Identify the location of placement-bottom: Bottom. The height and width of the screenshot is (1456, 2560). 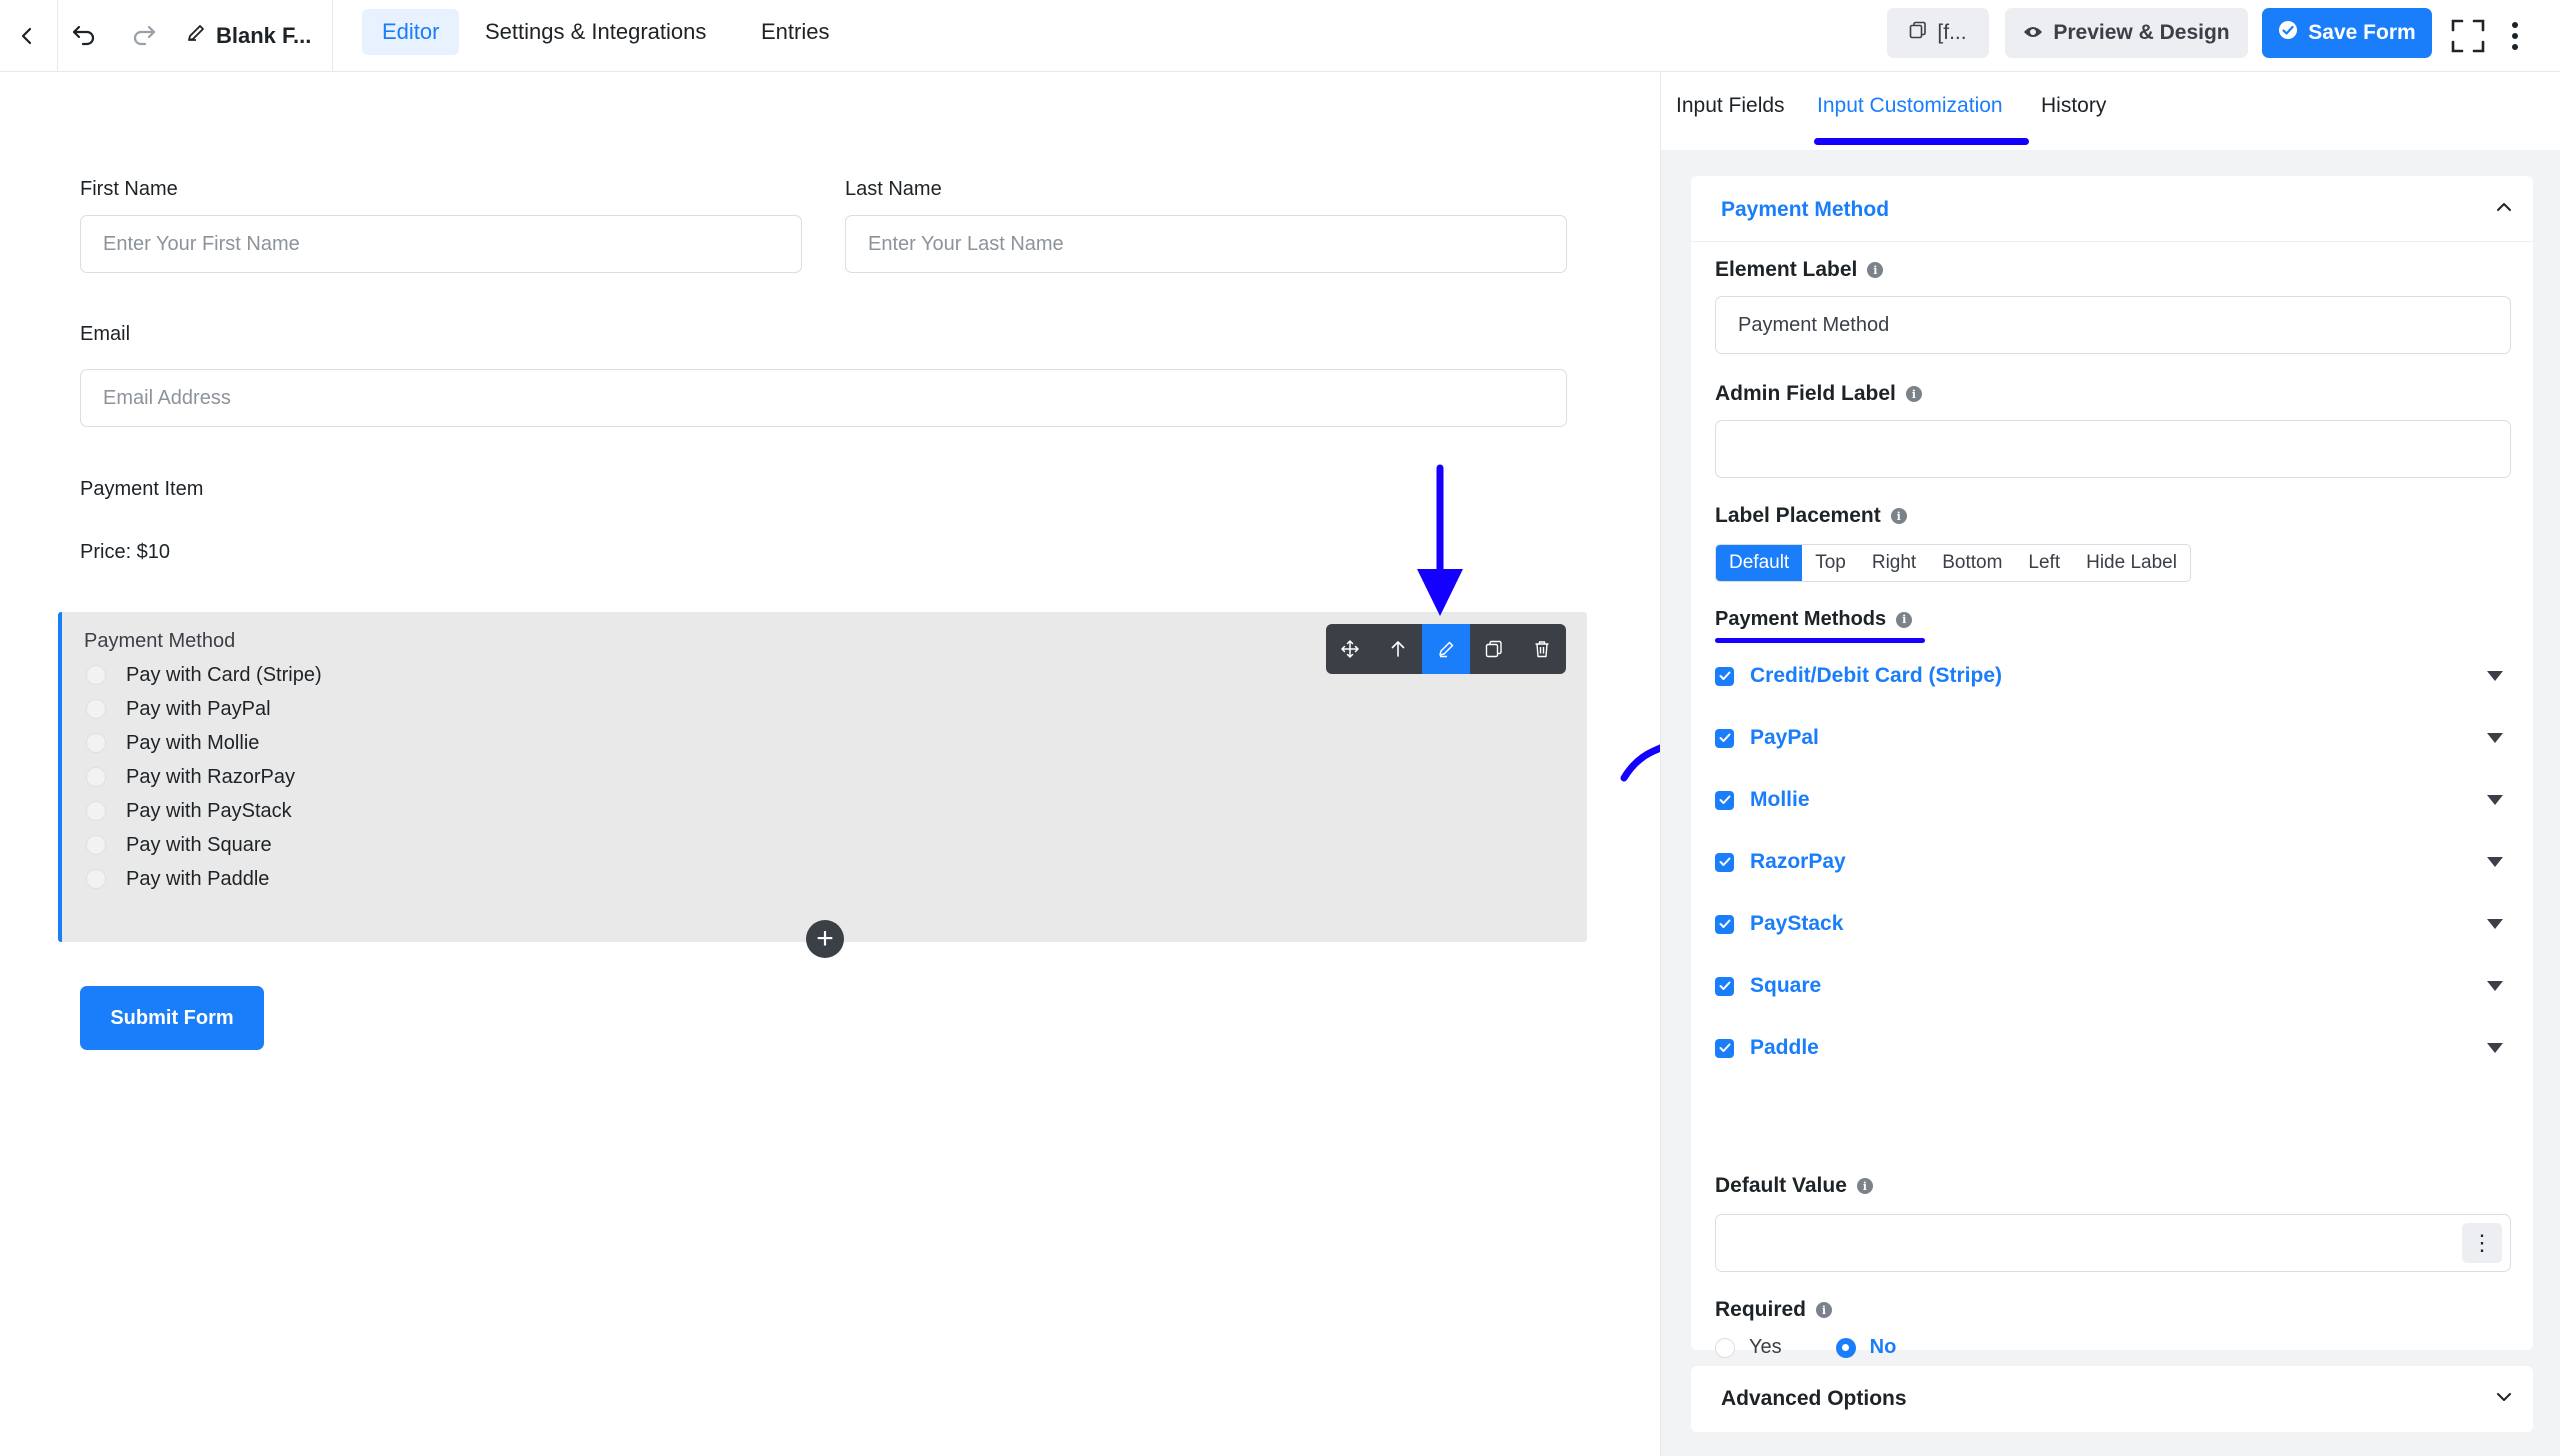
(1972, 563).